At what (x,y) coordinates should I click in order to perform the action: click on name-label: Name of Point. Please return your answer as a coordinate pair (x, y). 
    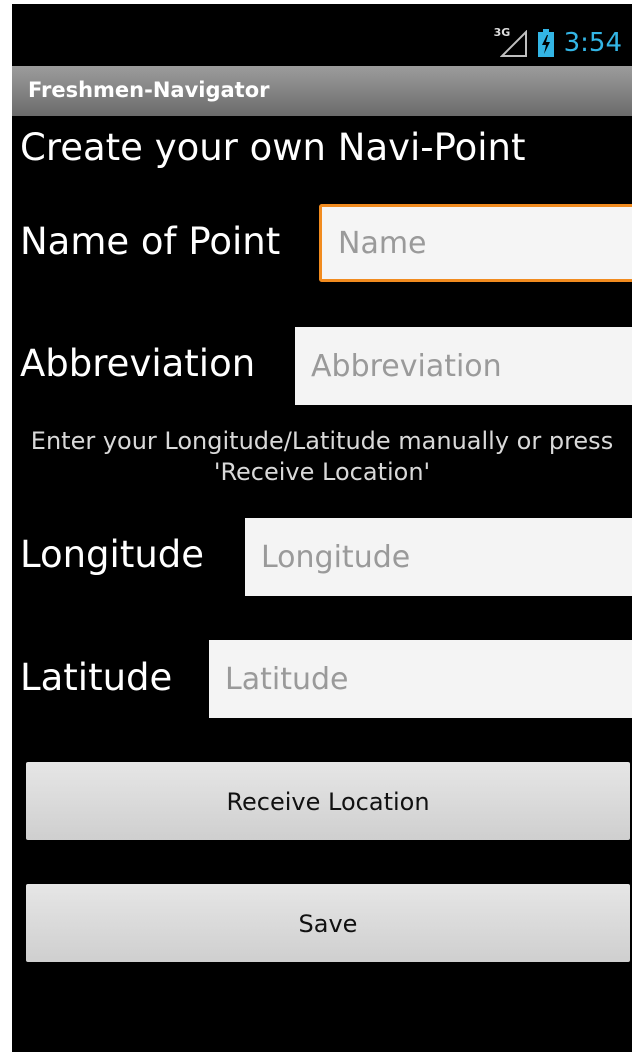
    Looking at the image, I should click on (150, 241).